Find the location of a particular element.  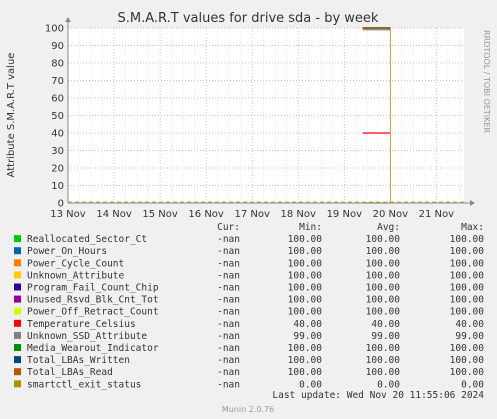

x-tick-label: 21 Nov is located at coordinates (437, 214).